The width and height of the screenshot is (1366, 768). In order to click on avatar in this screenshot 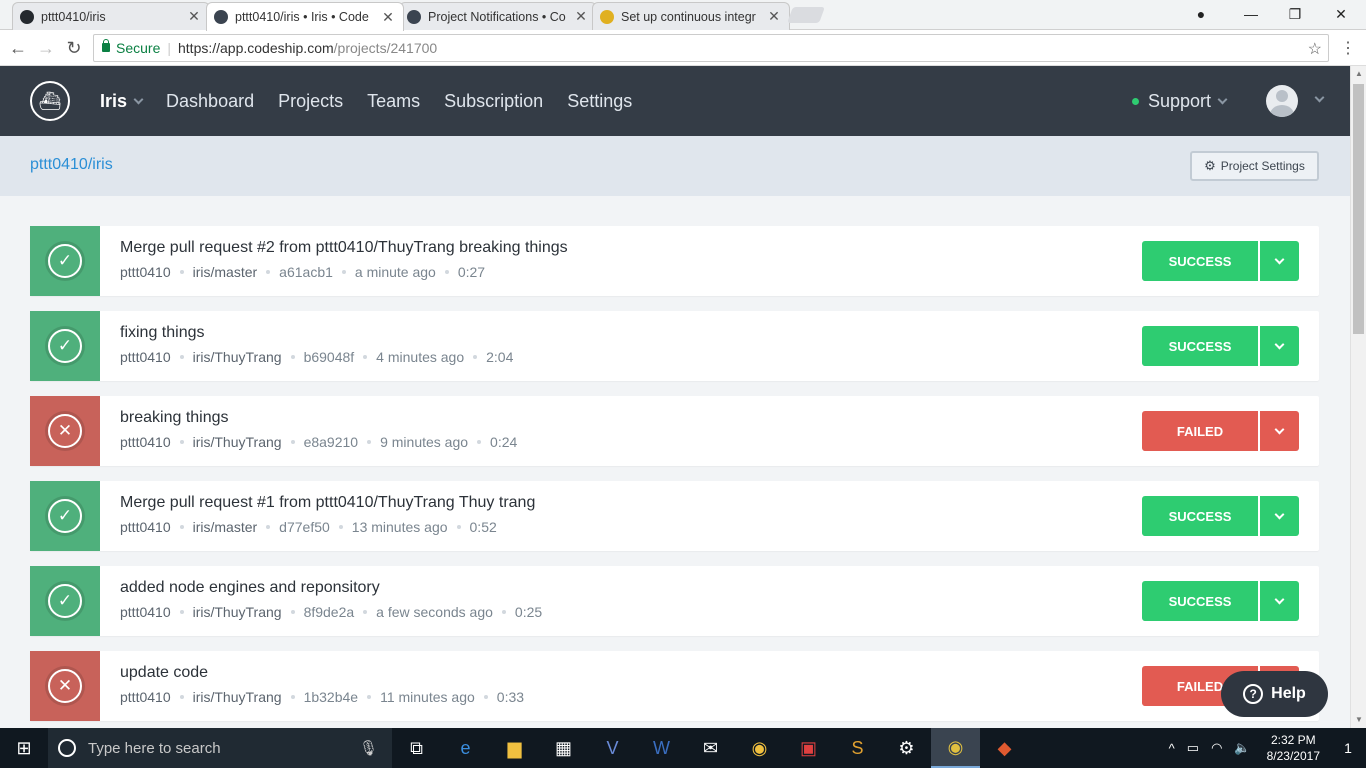, I will do `click(1282, 101)`.